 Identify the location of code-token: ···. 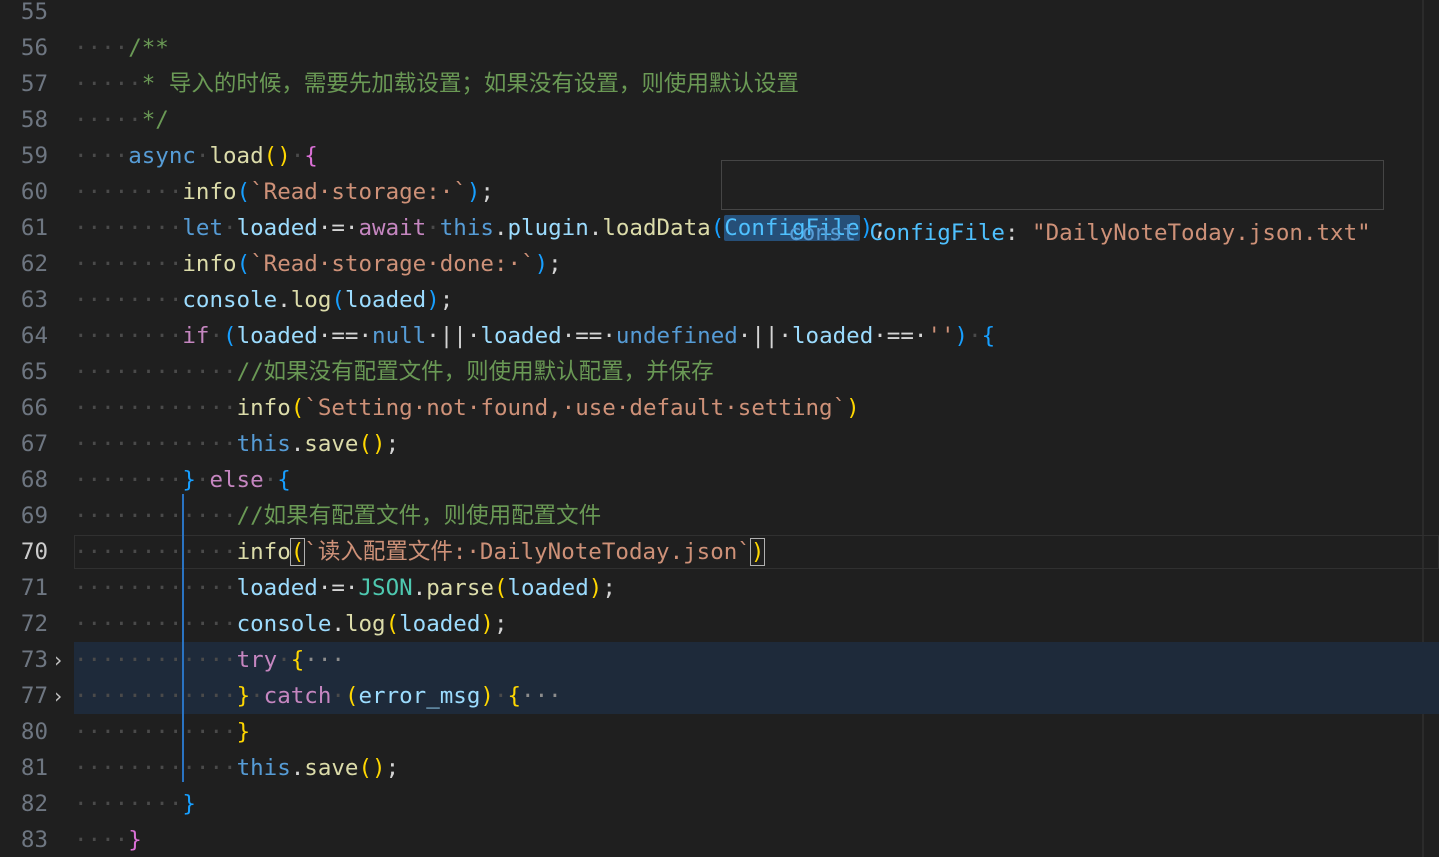
(541, 696).